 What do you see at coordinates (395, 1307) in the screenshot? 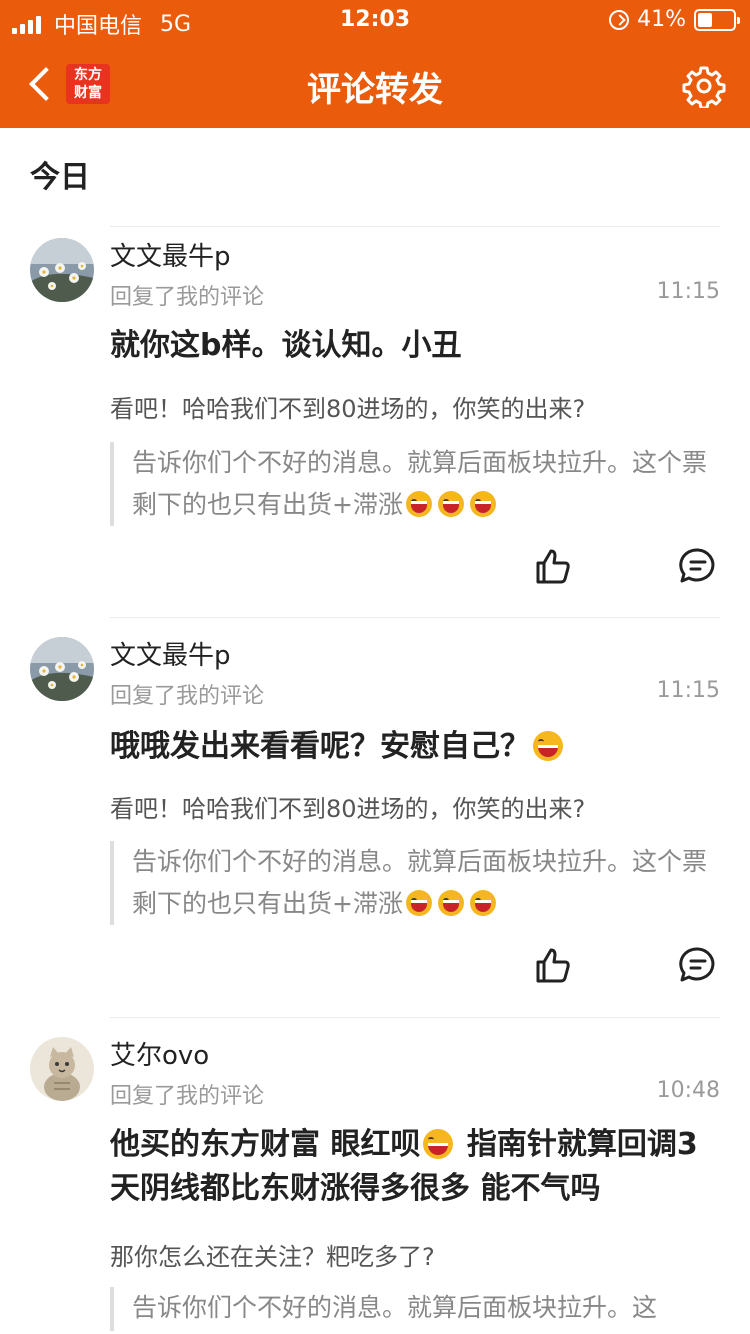
I see `quoted-post-text: 告诉你们个不好的消息。就算后面板块拉升。这` at bounding box center [395, 1307].